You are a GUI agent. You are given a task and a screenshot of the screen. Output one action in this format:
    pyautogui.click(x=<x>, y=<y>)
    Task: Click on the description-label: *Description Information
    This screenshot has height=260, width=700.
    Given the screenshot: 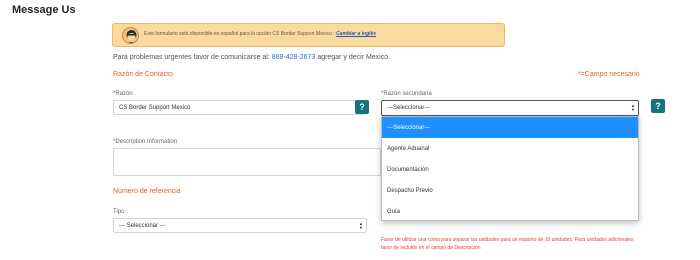 What is the action you would take?
    pyautogui.click(x=145, y=142)
    